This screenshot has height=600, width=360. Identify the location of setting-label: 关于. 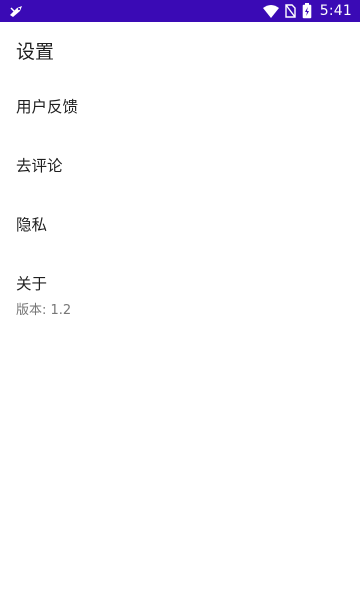
(32, 284).